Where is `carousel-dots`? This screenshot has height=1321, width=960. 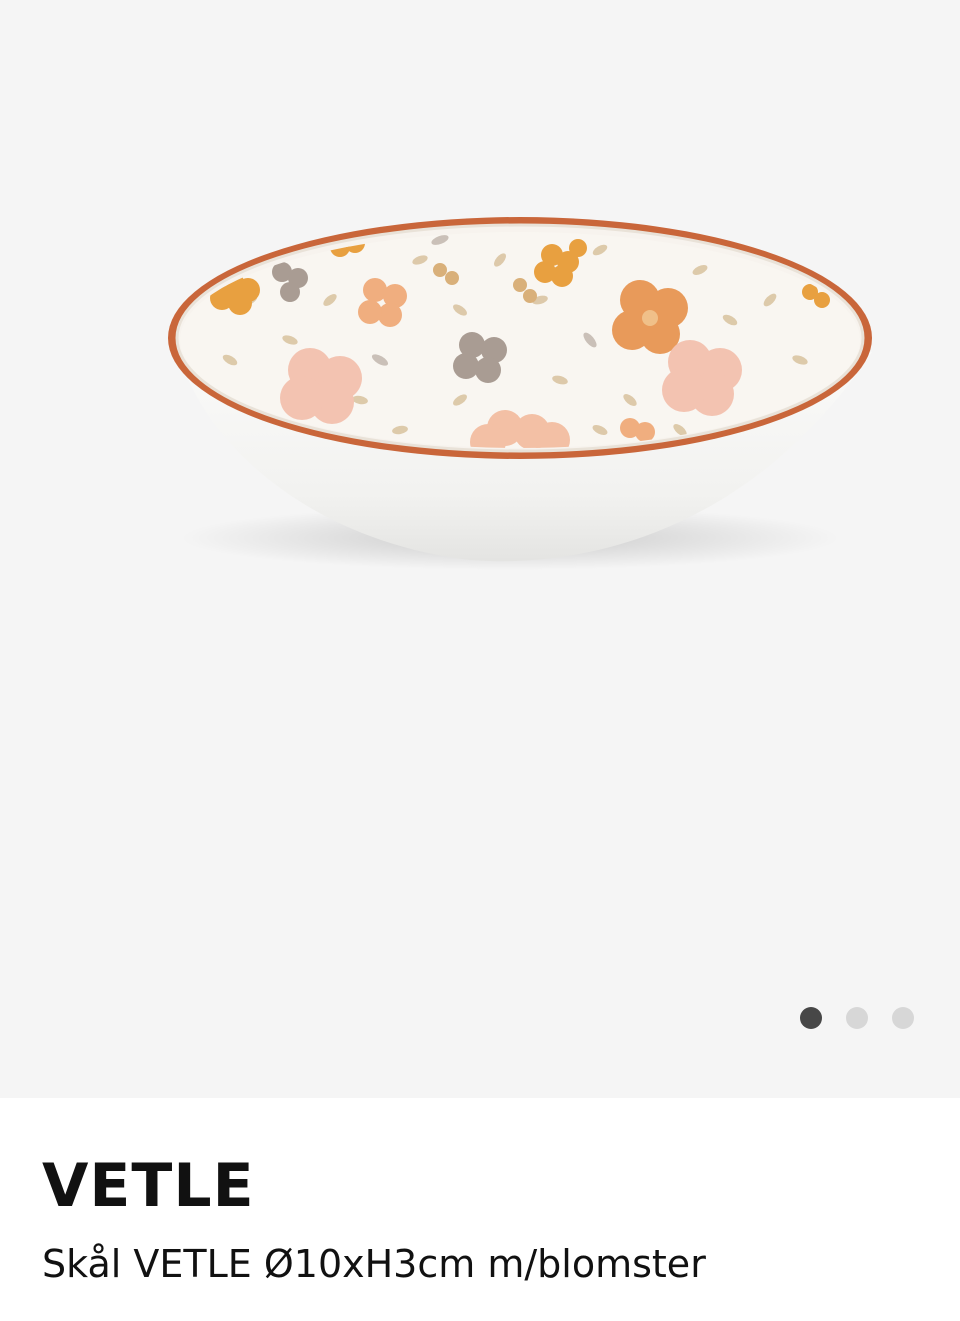 carousel-dots is located at coordinates (857, 1018).